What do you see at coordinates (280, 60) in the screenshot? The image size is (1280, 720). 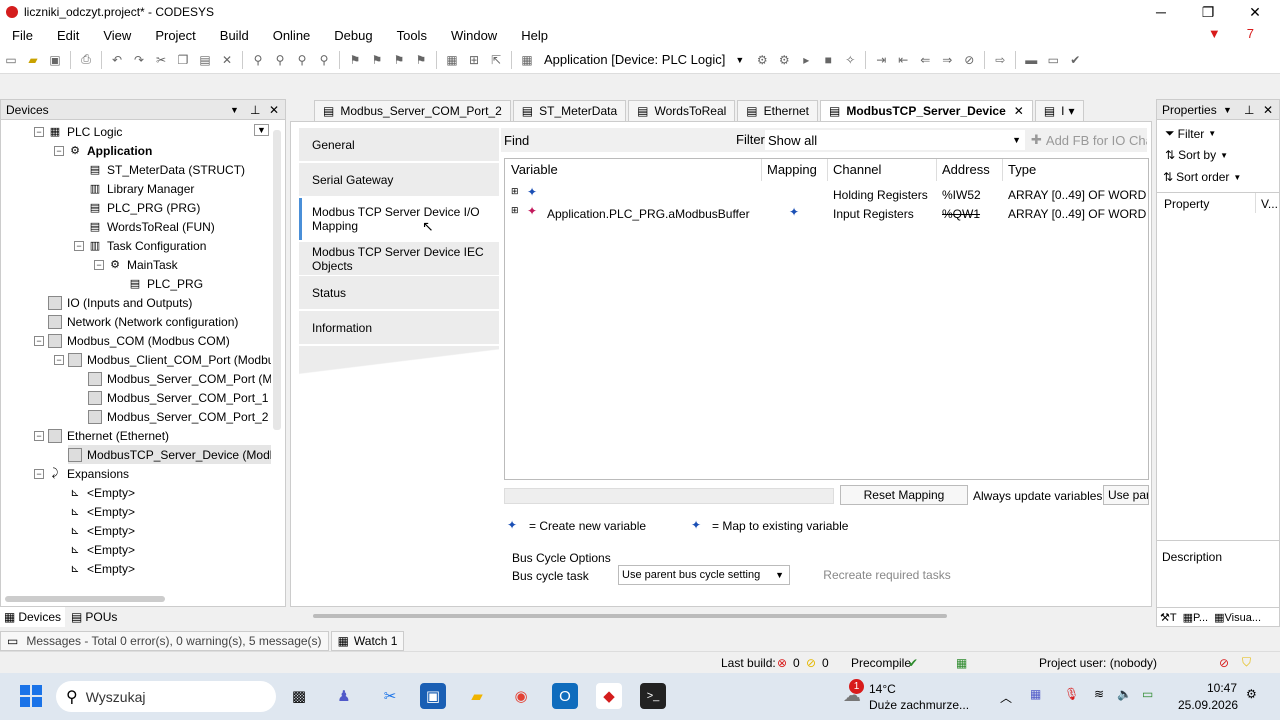 I see `find-next-icon: ⚲` at bounding box center [280, 60].